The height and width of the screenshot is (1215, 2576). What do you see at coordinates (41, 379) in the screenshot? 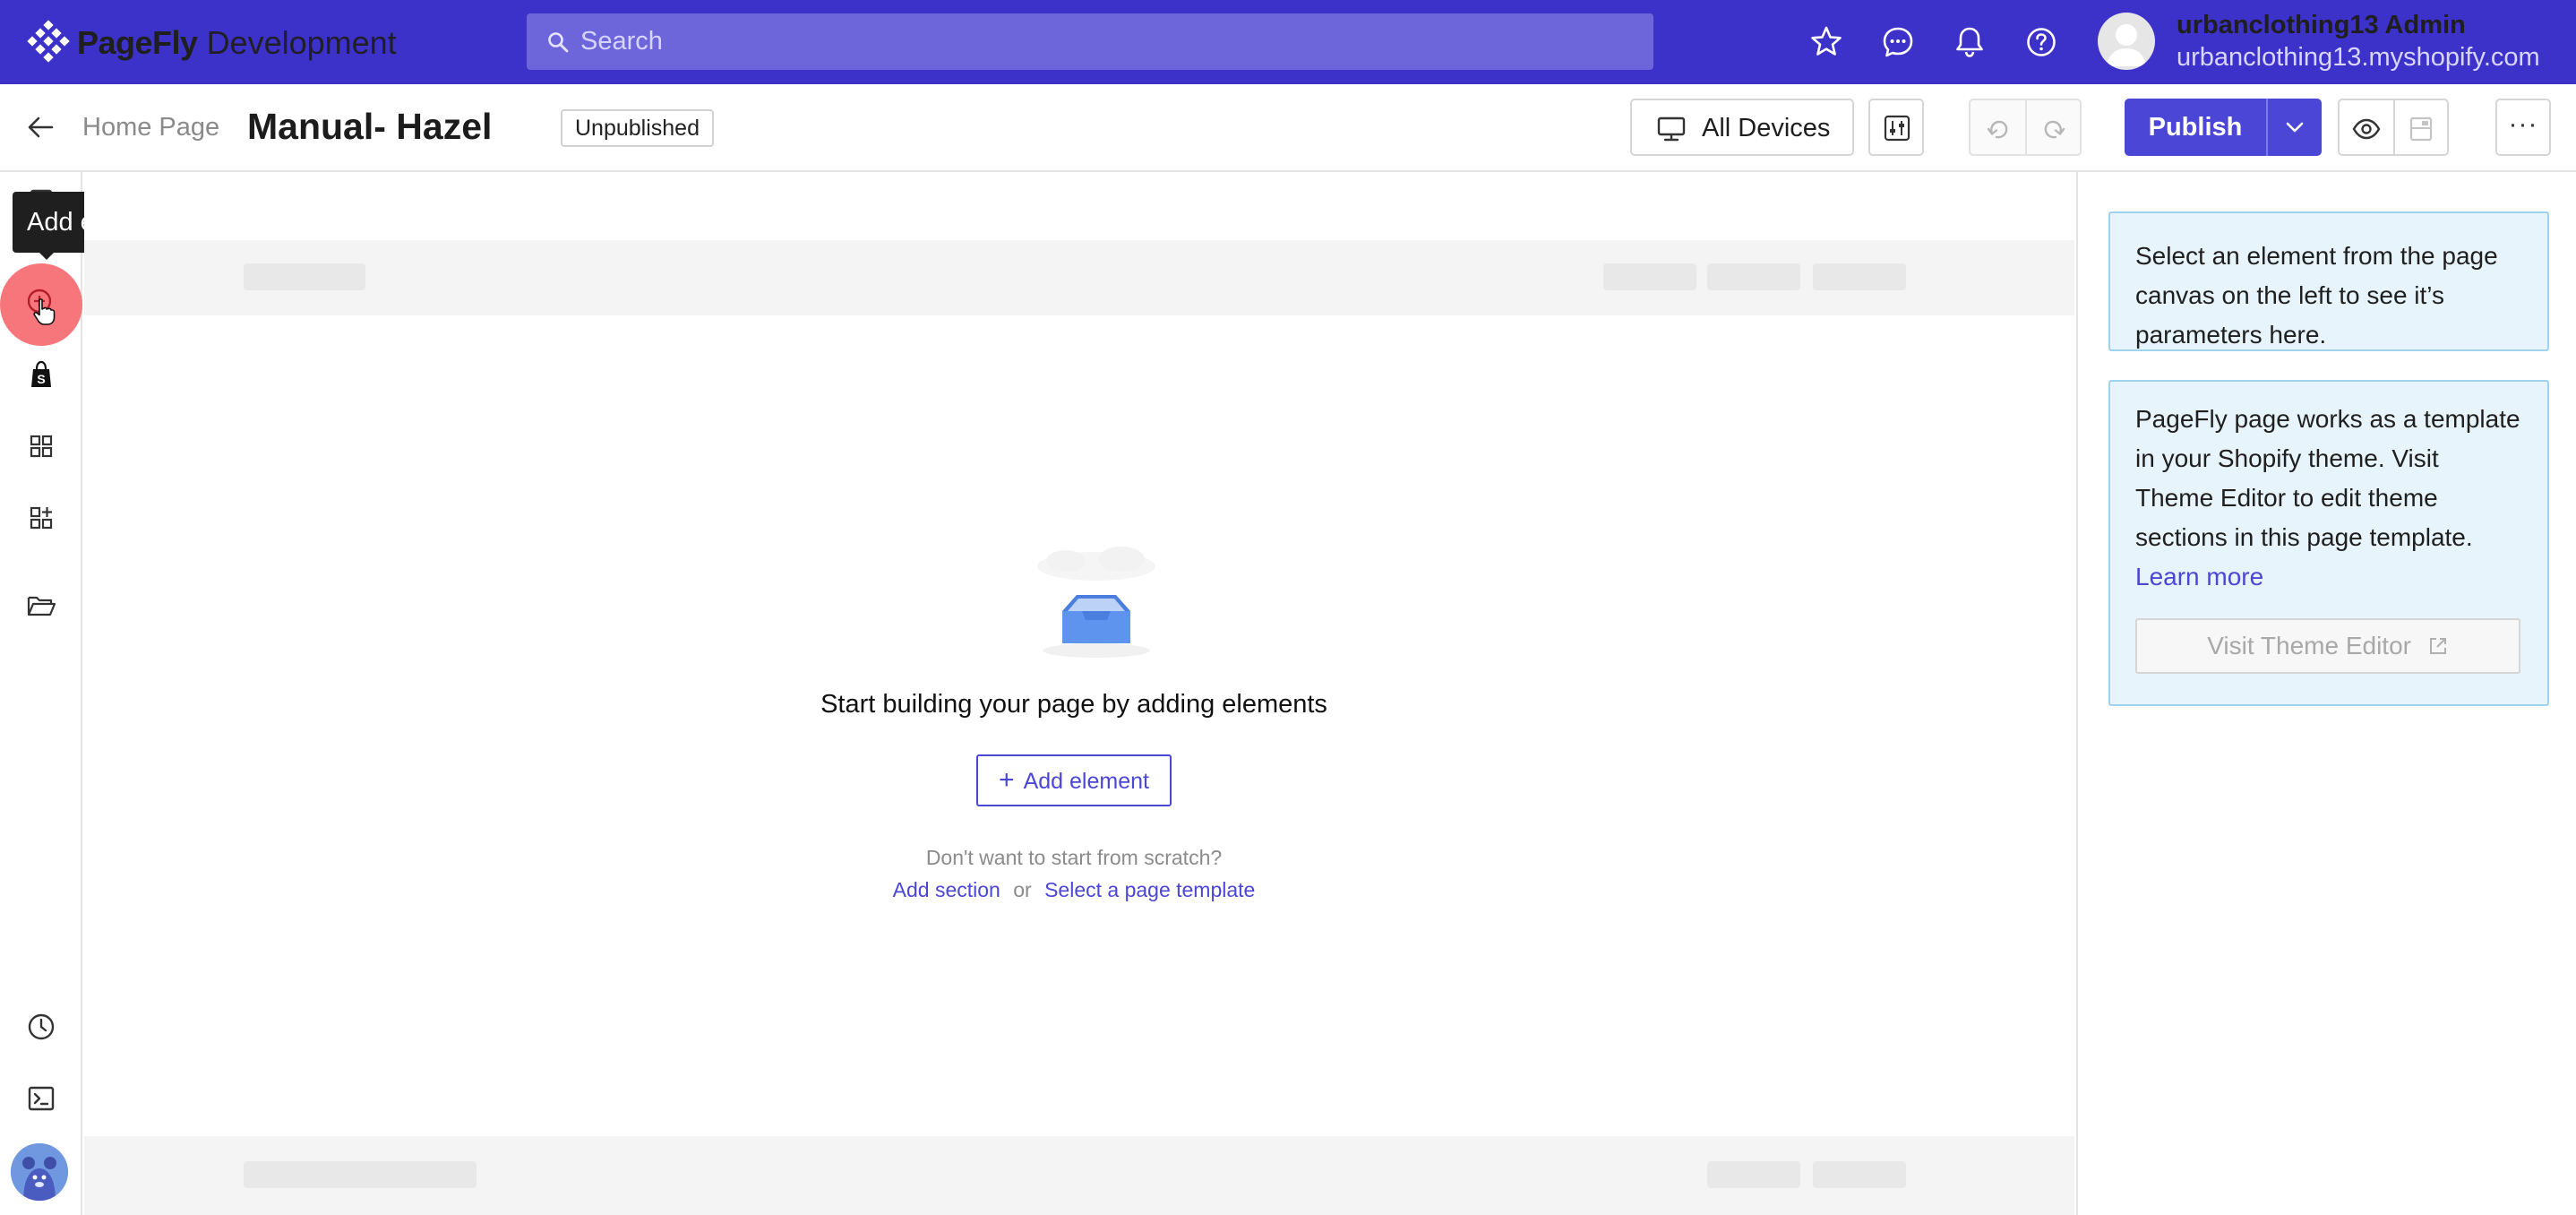
I see `svg-text: S` at bounding box center [41, 379].